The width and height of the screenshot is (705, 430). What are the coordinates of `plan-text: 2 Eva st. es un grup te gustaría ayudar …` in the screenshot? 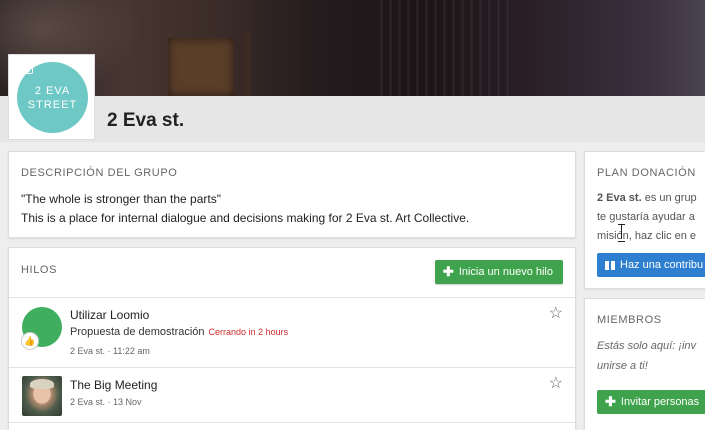 It's located at (647, 217).